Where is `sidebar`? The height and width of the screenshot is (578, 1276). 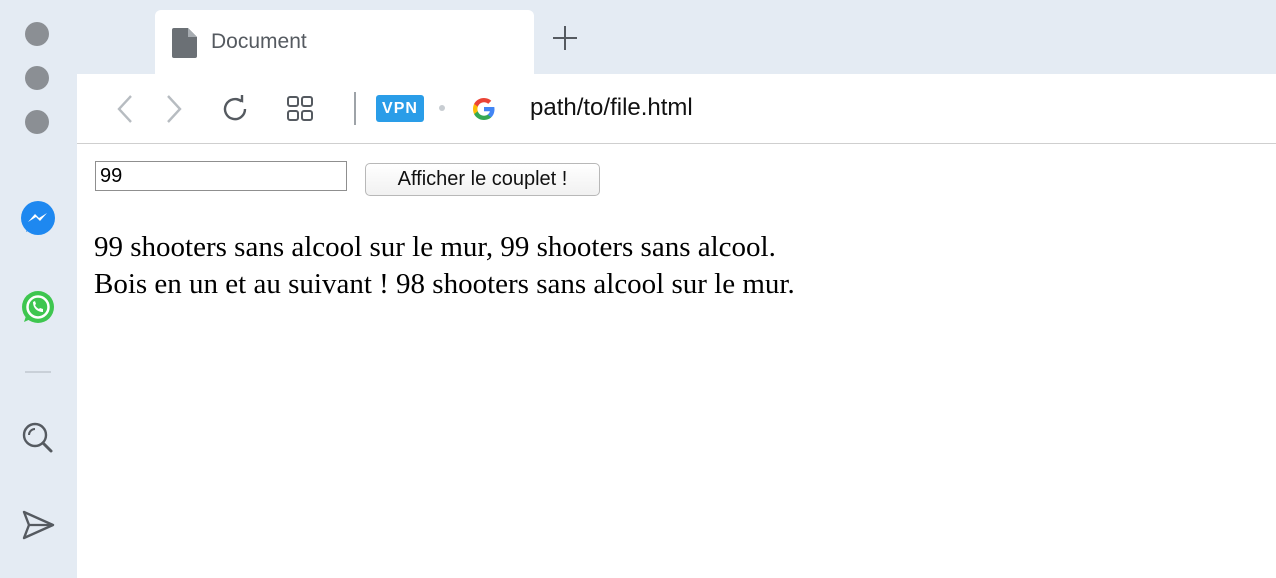 sidebar is located at coordinates (38, 289).